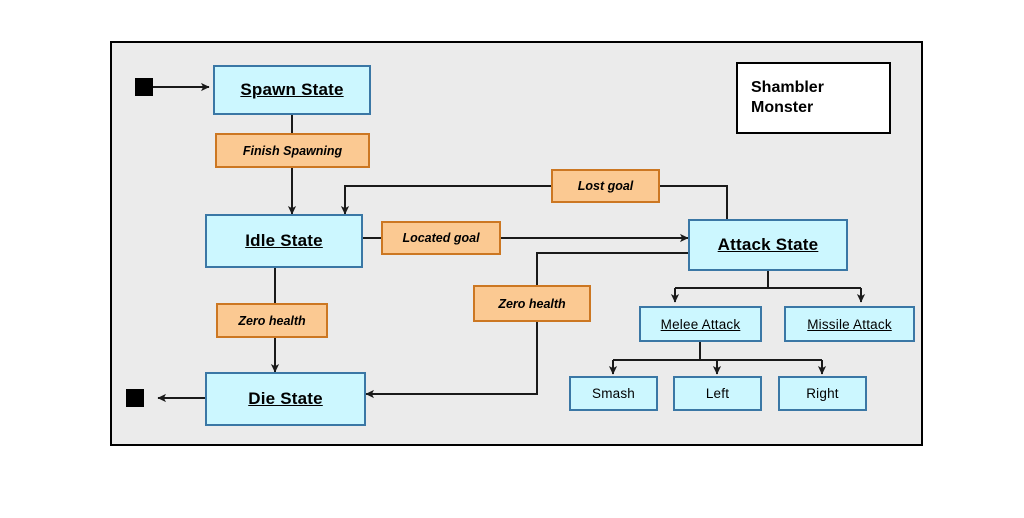 The image size is (1024, 518). I want to click on state-spawn: Spawn State, so click(292, 90).